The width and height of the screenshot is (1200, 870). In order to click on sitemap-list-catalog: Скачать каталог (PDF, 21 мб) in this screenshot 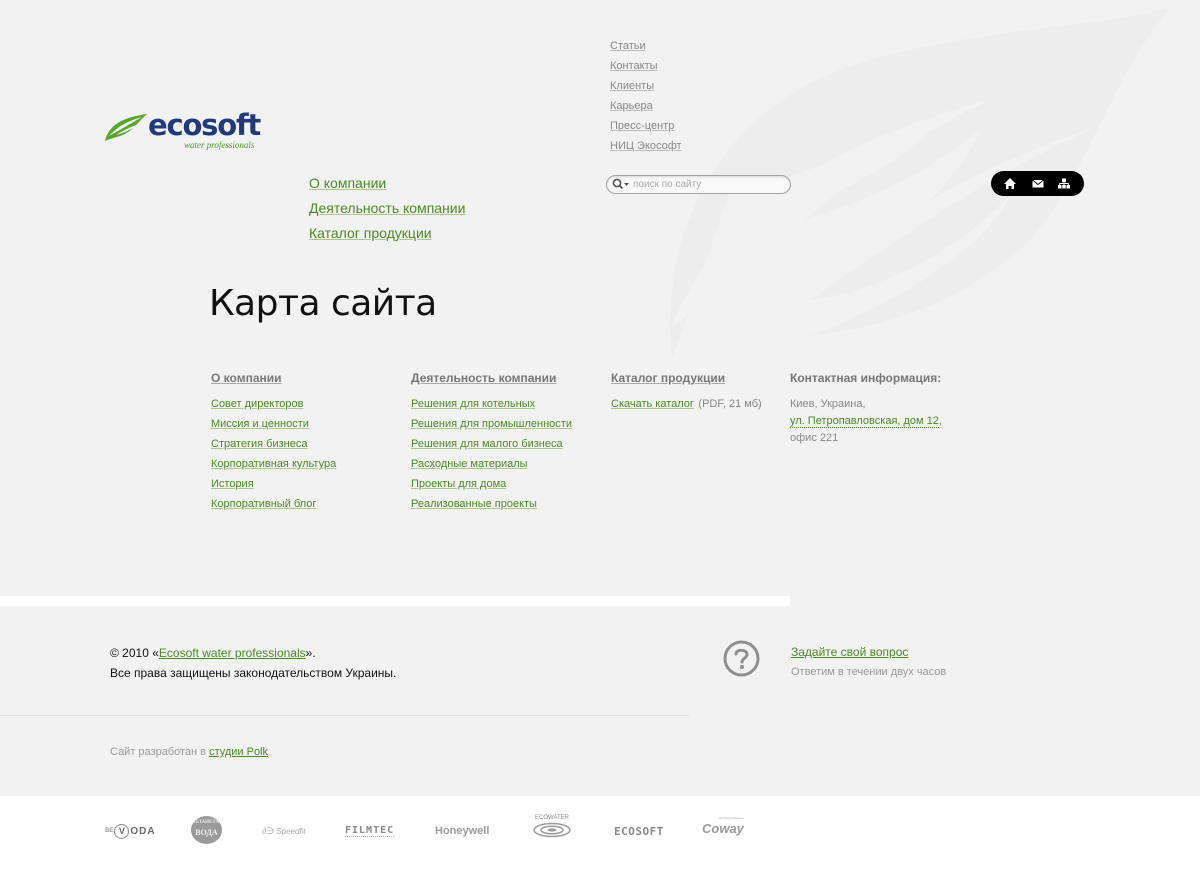, I will do `click(686, 406)`.